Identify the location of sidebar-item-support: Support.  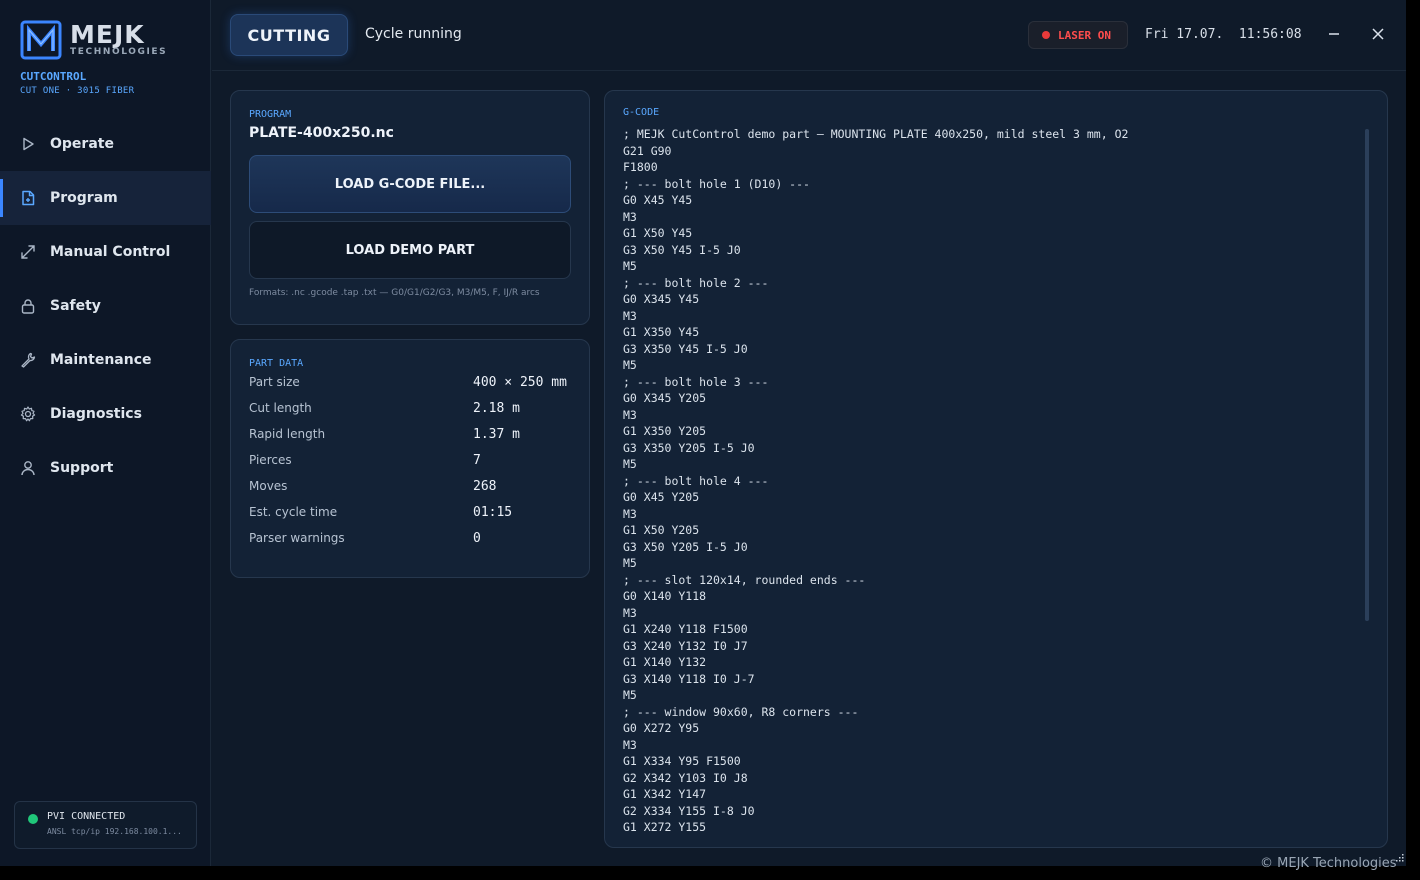
(105, 468).